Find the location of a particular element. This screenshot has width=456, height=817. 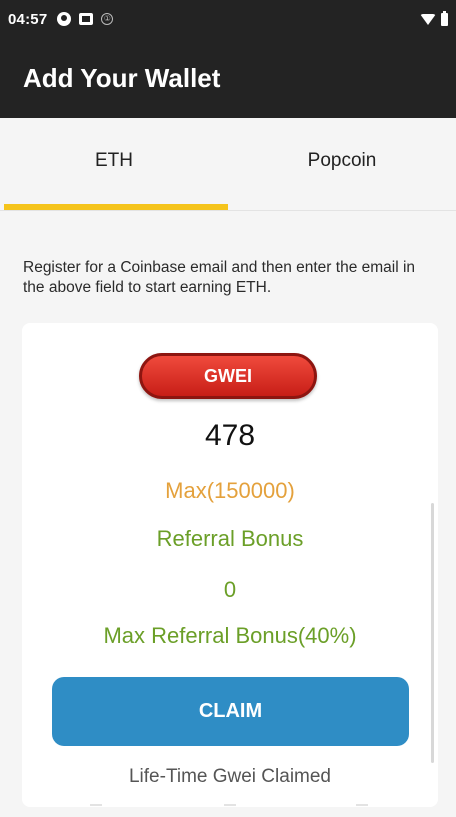

gwei-badge: GWEI is located at coordinates (228, 376).